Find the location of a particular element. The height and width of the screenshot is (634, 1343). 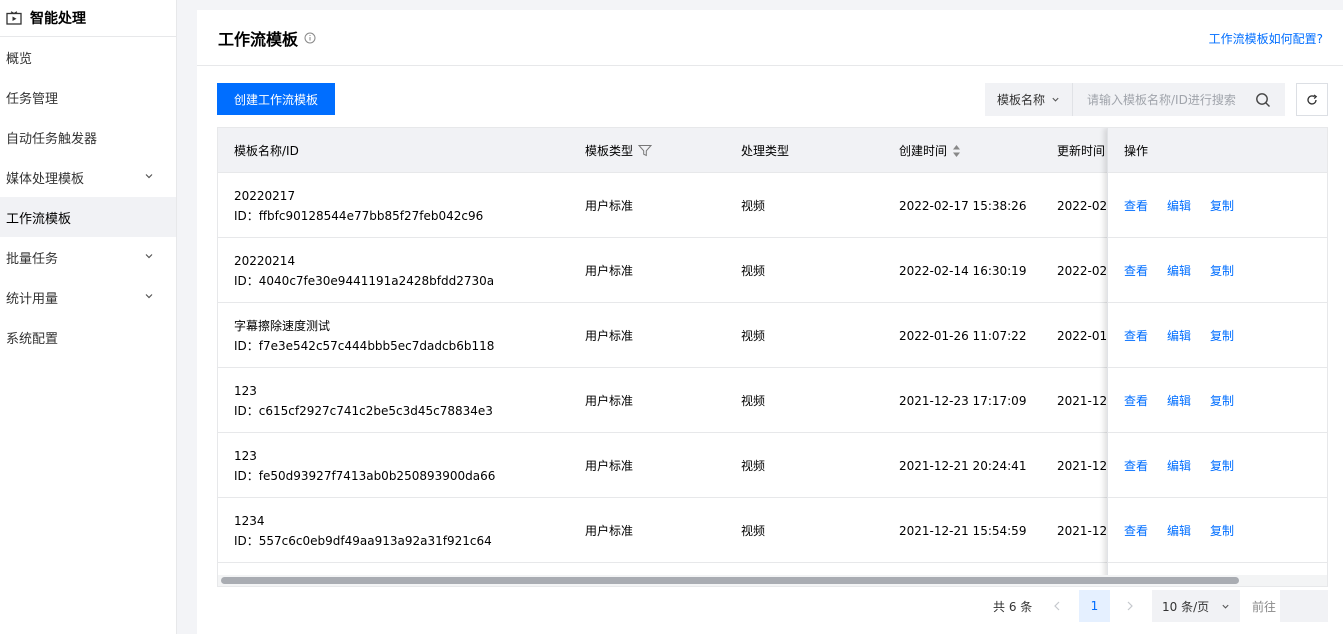

template-id: ID：557c6c0eb9df49aa913a92a31f921c64 is located at coordinates (363, 540).